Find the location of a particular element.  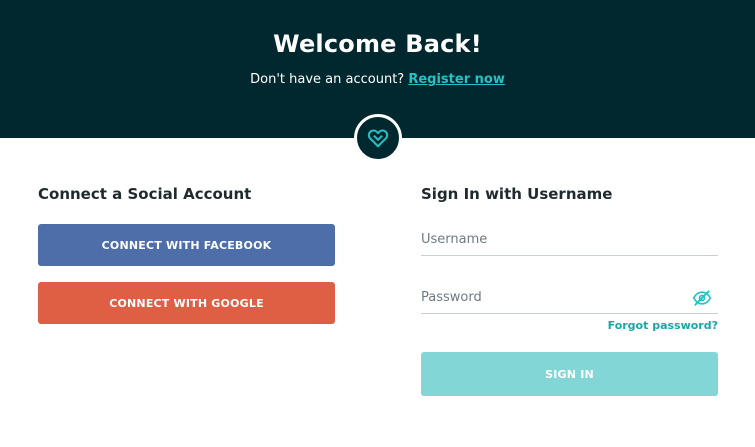

eye-off-icon is located at coordinates (702, 298).